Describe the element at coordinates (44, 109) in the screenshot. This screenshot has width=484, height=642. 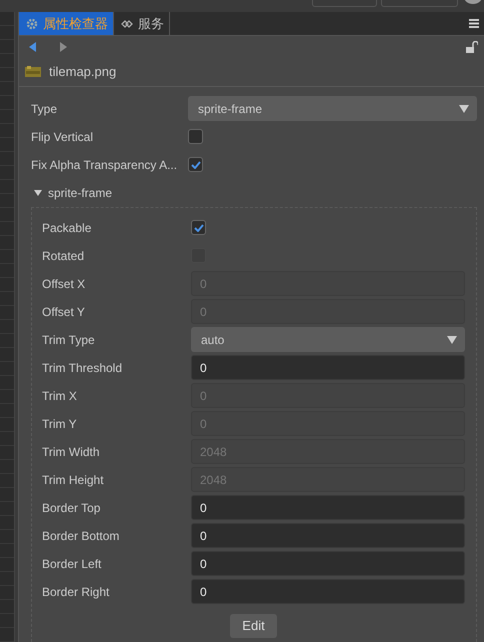
I see `property-label: Type` at that location.